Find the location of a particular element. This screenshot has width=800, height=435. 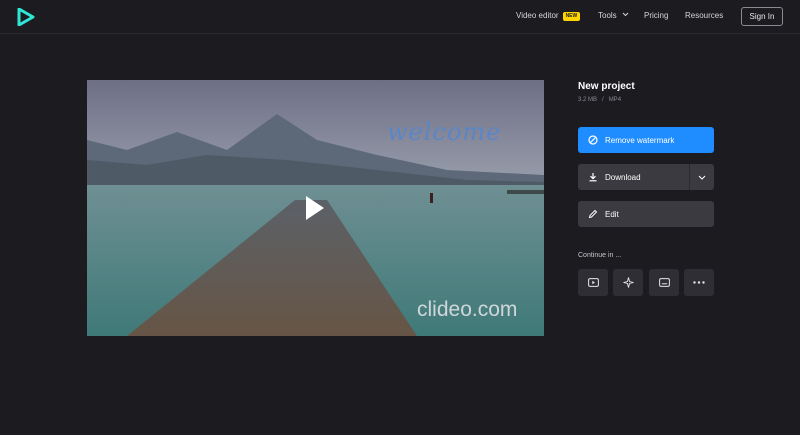

more-icon is located at coordinates (699, 282).